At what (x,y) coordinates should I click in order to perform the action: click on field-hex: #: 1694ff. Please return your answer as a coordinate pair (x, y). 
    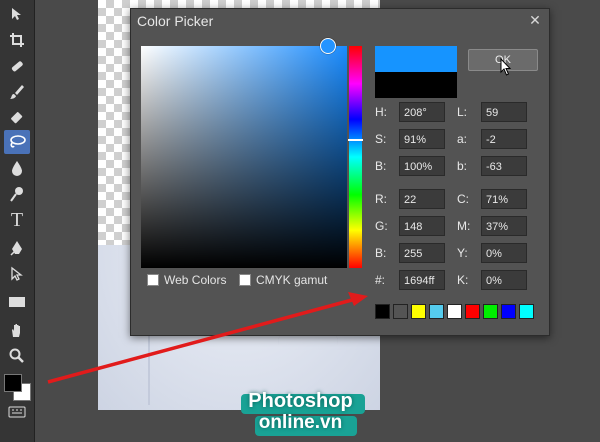
    Looking at the image, I should click on (410, 280).